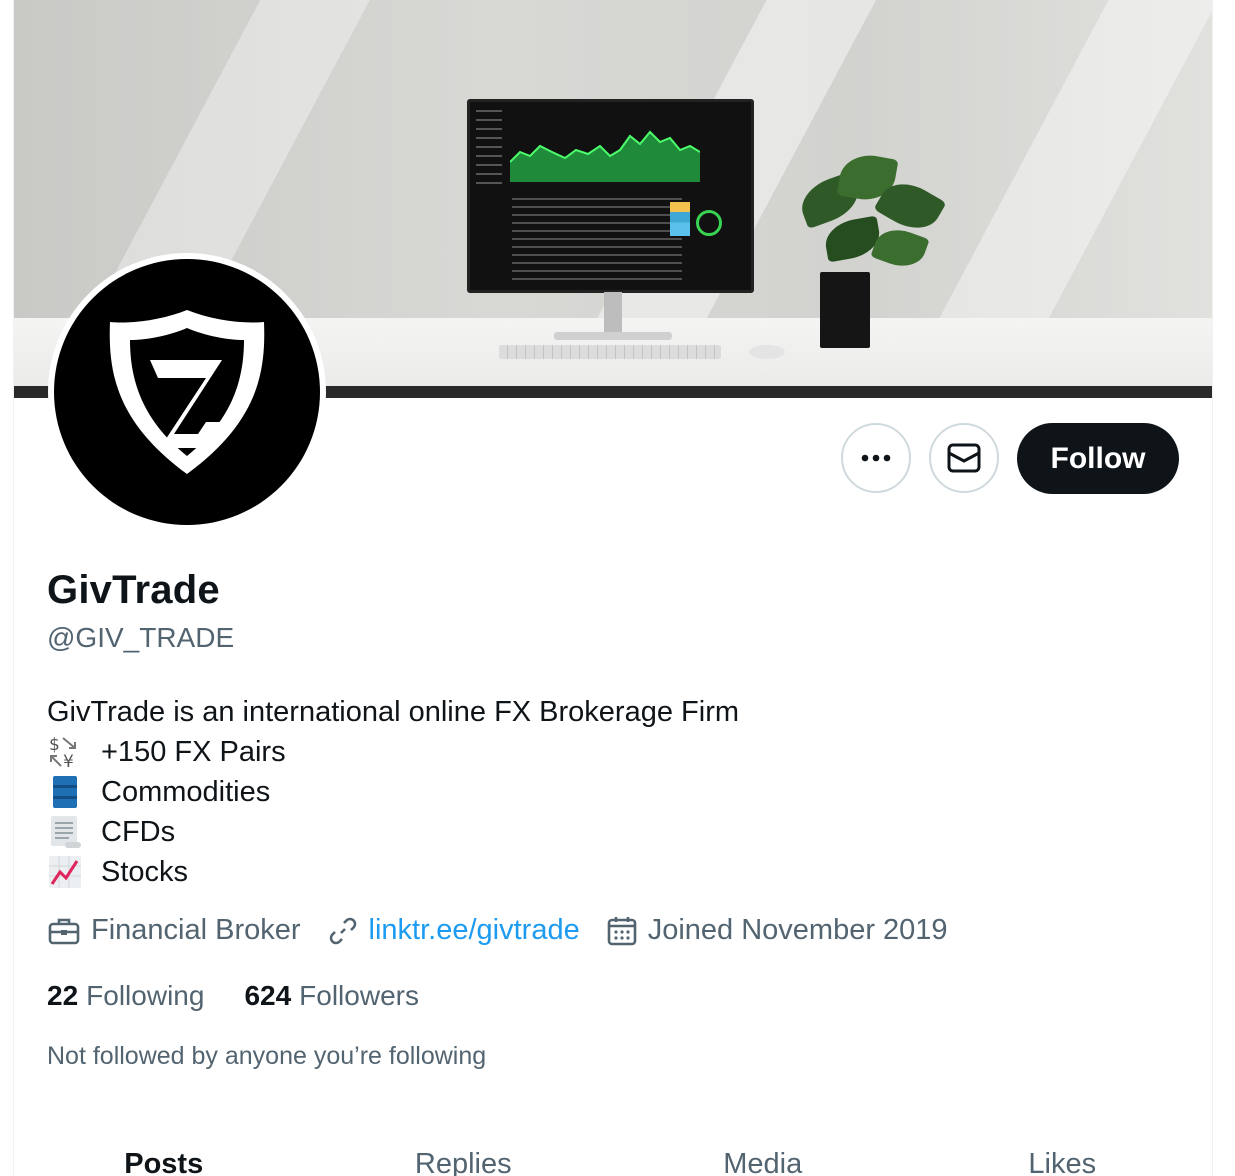 The width and height of the screenshot is (1235, 1176). I want to click on link-icon, so click(342, 930).